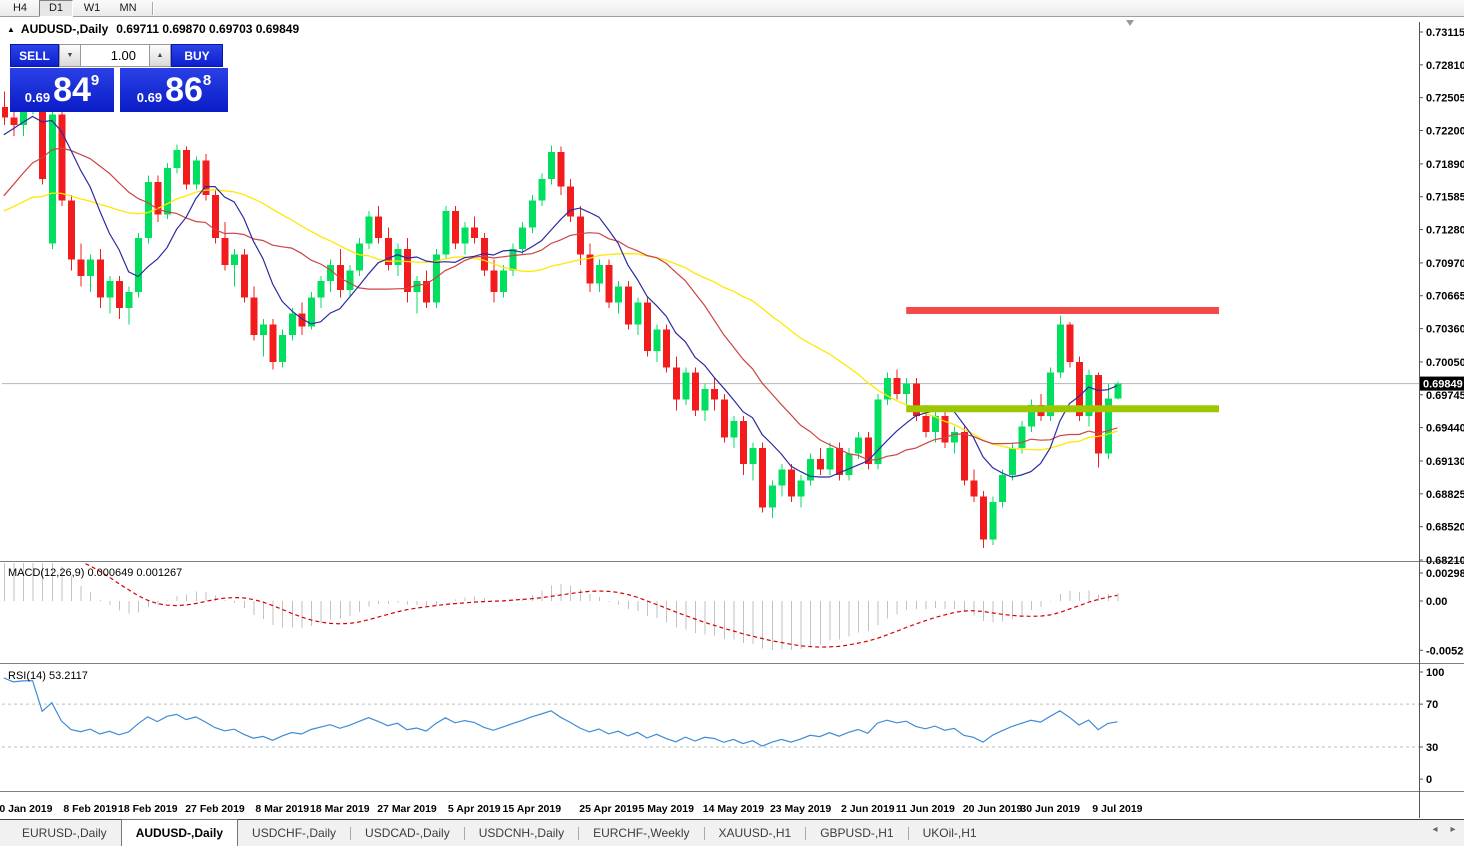 The height and width of the screenshot is (846, 1464). What do you see at coordinates (521, 833) in the screenshot?
I see `chart-tab-usdcnh-daily: USDCNH-,Daily` at bounding box center [521, 833].